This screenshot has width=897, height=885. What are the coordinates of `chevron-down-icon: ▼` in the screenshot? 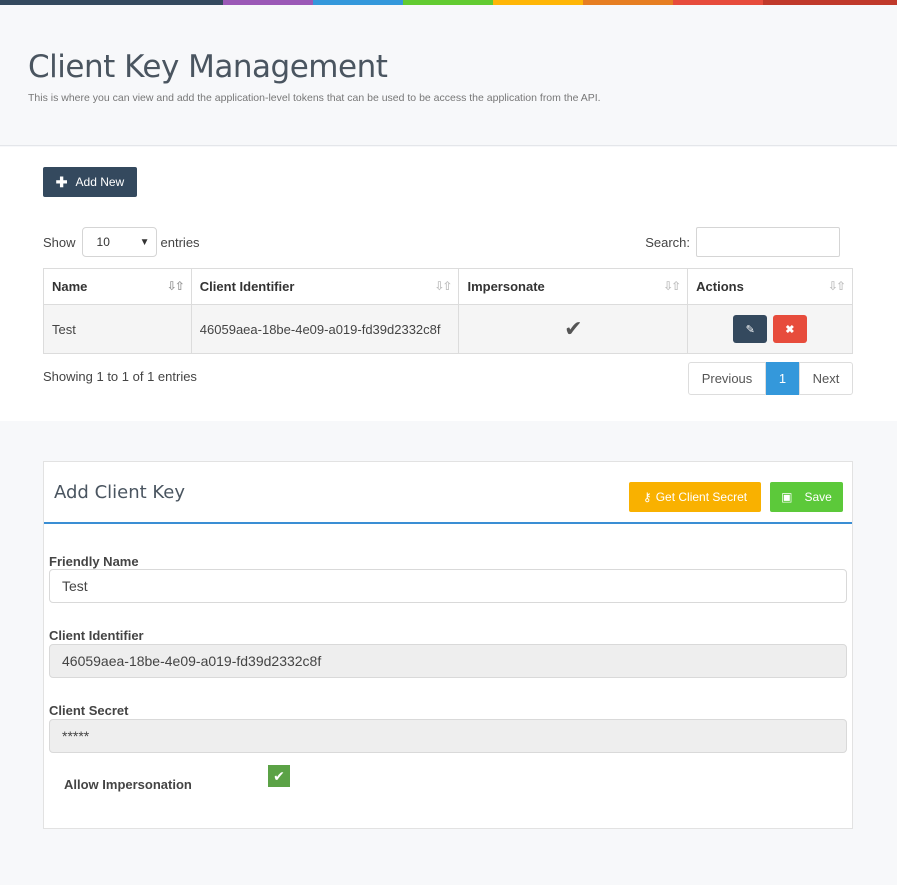 It's located at (144, 242).